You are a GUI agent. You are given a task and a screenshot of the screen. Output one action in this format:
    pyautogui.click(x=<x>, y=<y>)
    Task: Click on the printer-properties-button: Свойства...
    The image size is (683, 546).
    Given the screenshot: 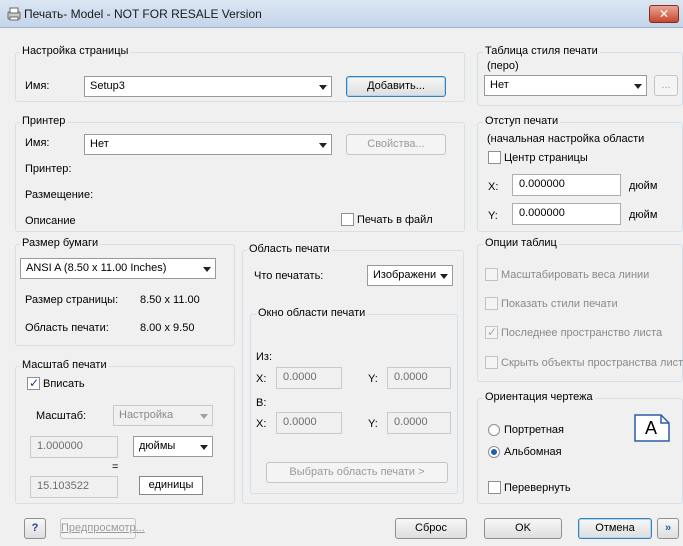 What is the action you would take?
    pyautogui.click(x=396, y=144)
    